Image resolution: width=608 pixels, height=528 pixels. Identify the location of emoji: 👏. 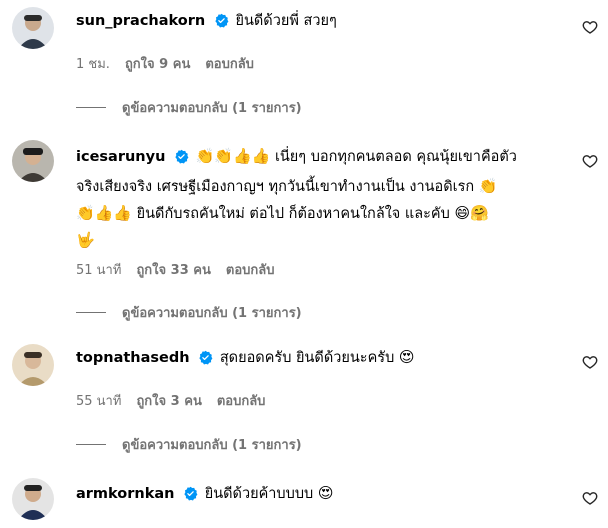
(488, 186).